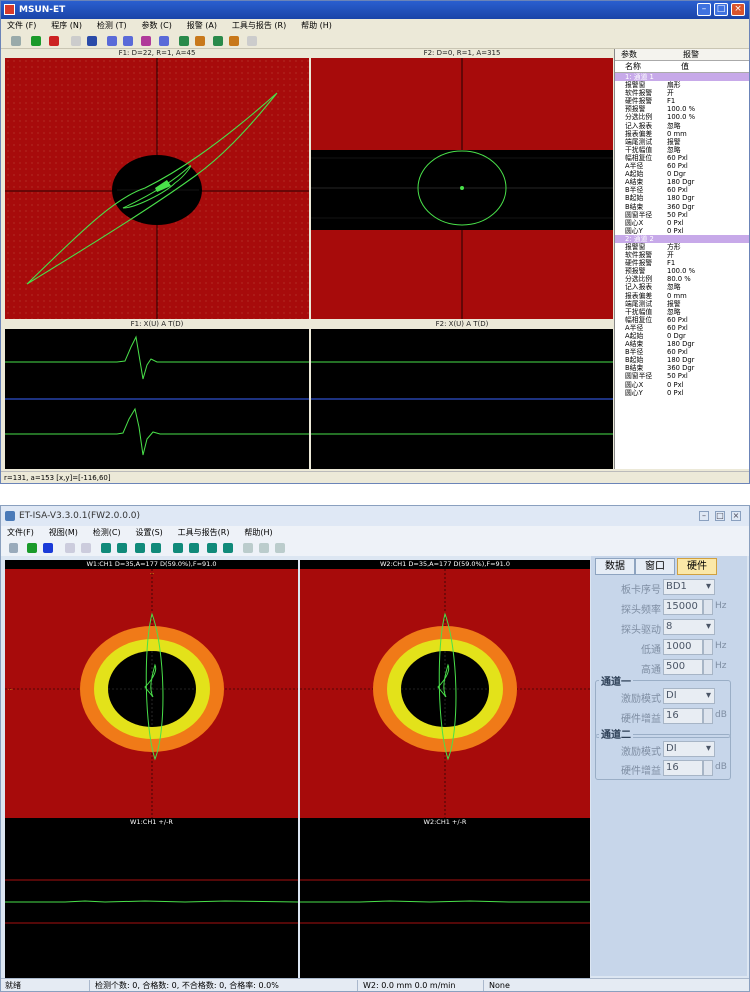 This screenshot has width=750, height=992. I want to click on settings-icon, so click(252, 41).